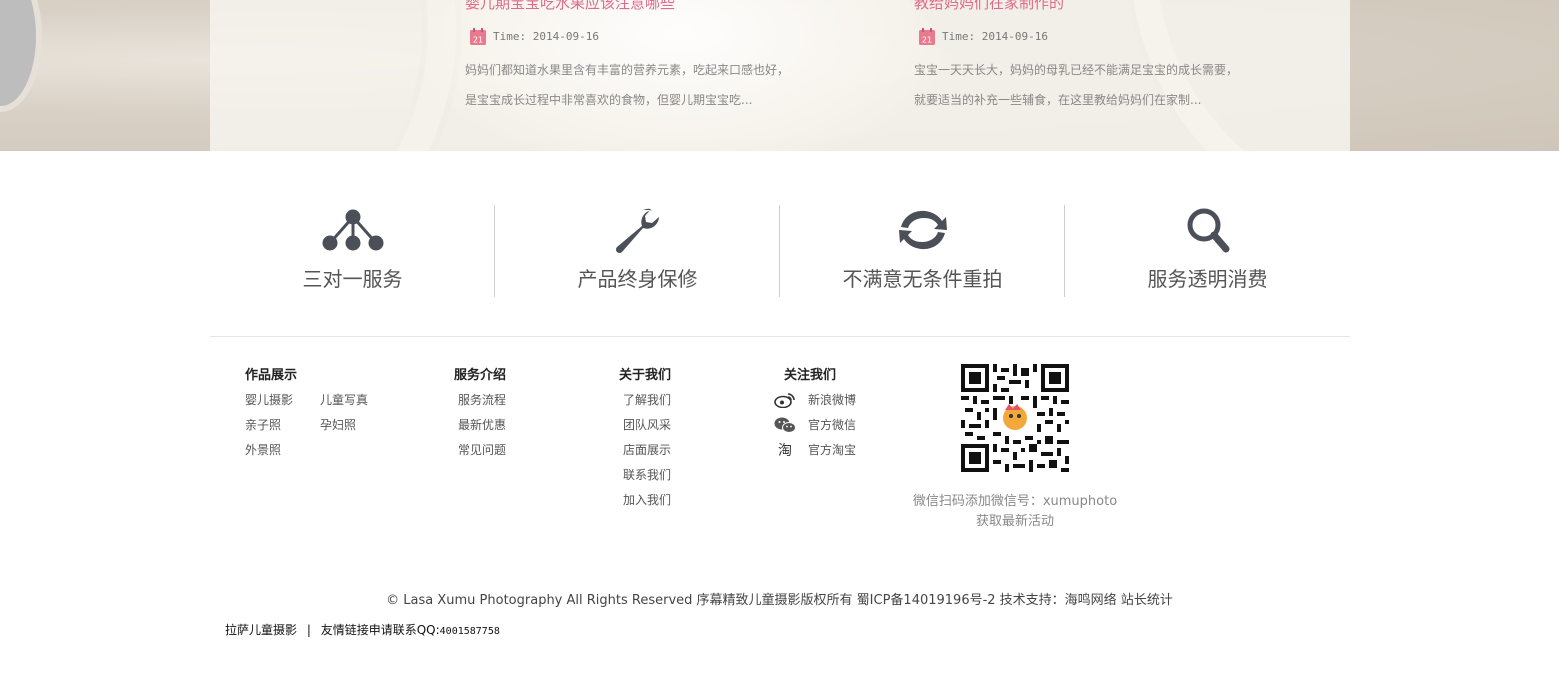  What do you see at coordinates (482, 399) in the screenshot?
I see `footer-link-process: 服务流程` at bounding box center [482, 399].